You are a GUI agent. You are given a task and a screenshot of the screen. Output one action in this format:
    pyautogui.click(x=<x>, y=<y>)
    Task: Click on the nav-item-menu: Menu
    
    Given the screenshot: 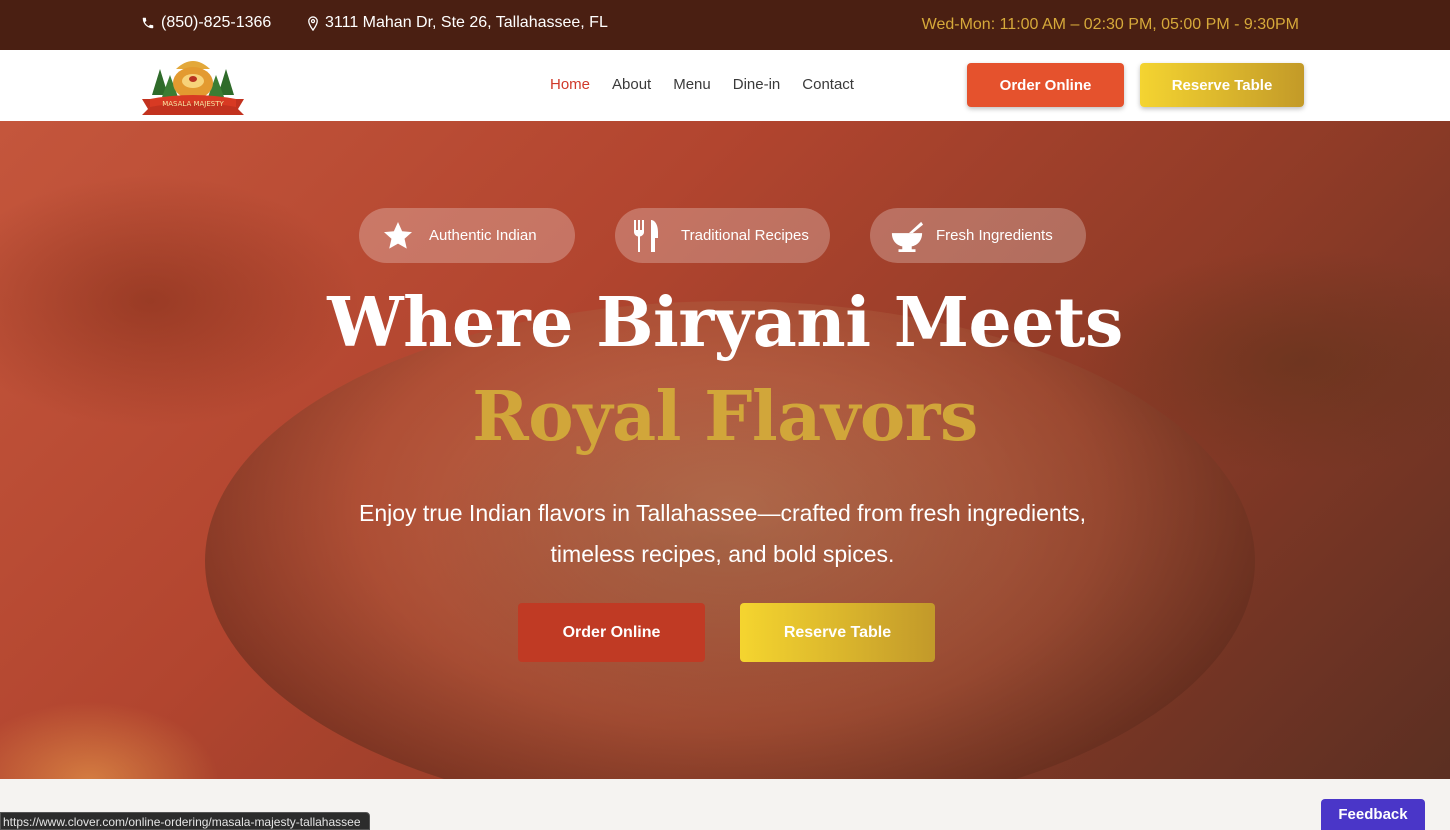 What is the action you would take?
    pyautogui.click(x=692, y=84)
    